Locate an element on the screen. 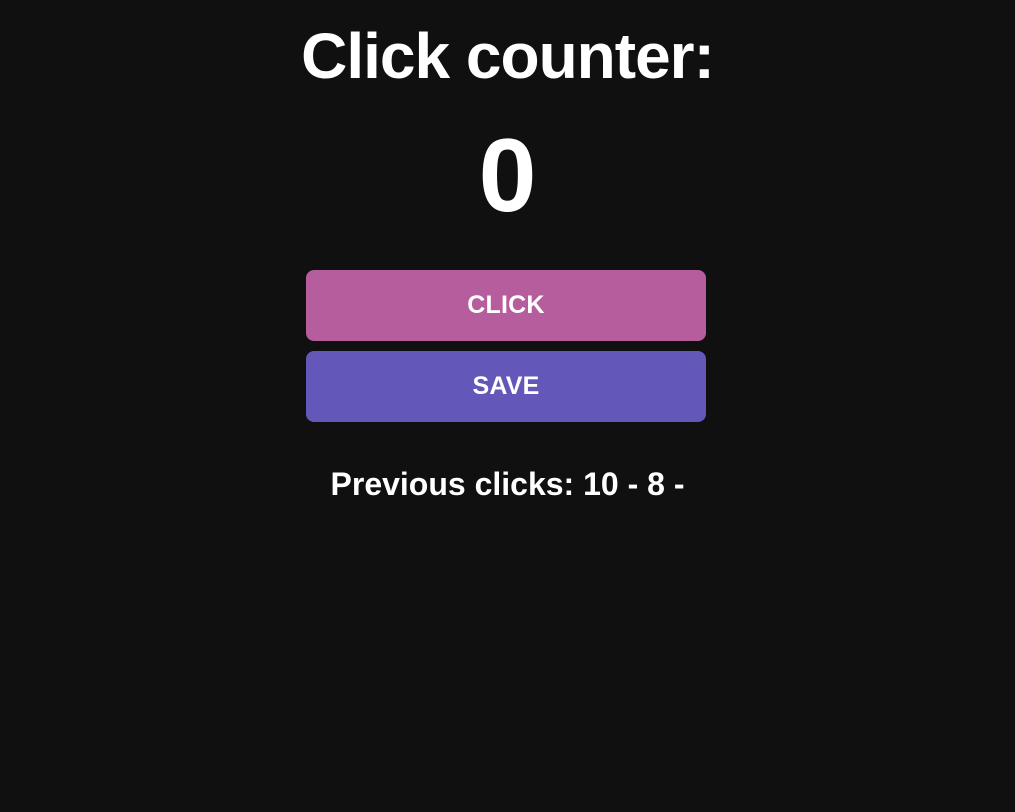 The height and width of the screenshot is (812, 1015). page-title: Click counter: is located at coordinates (508, 56).